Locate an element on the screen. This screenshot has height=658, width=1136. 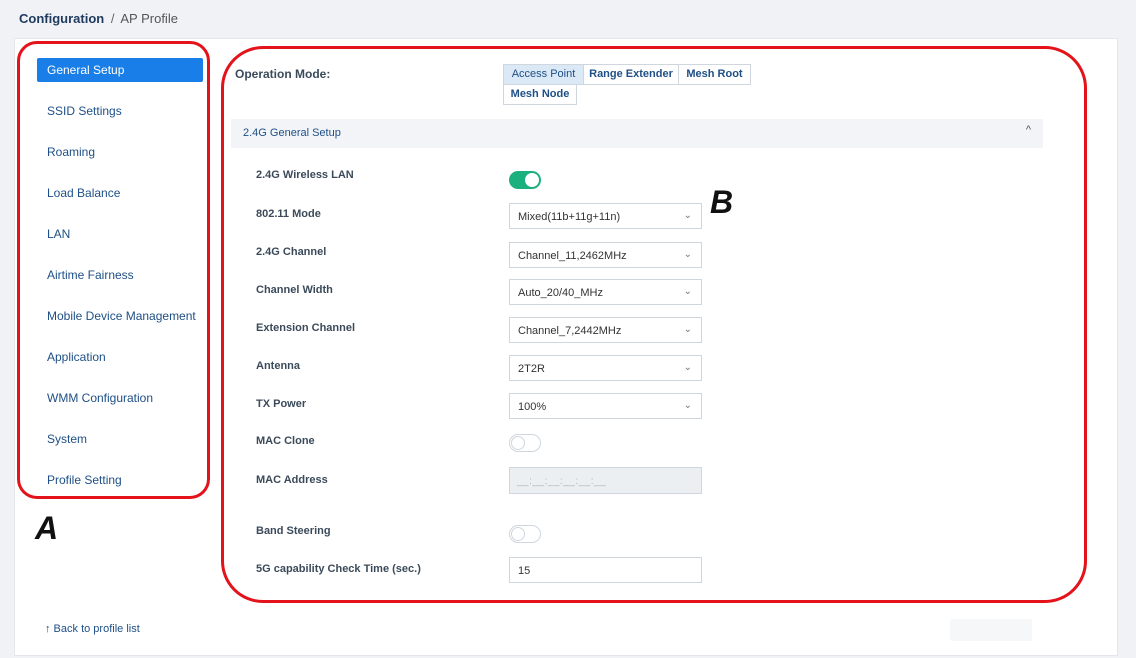
annotation-label-b: B is located at coordinates (722, 202).